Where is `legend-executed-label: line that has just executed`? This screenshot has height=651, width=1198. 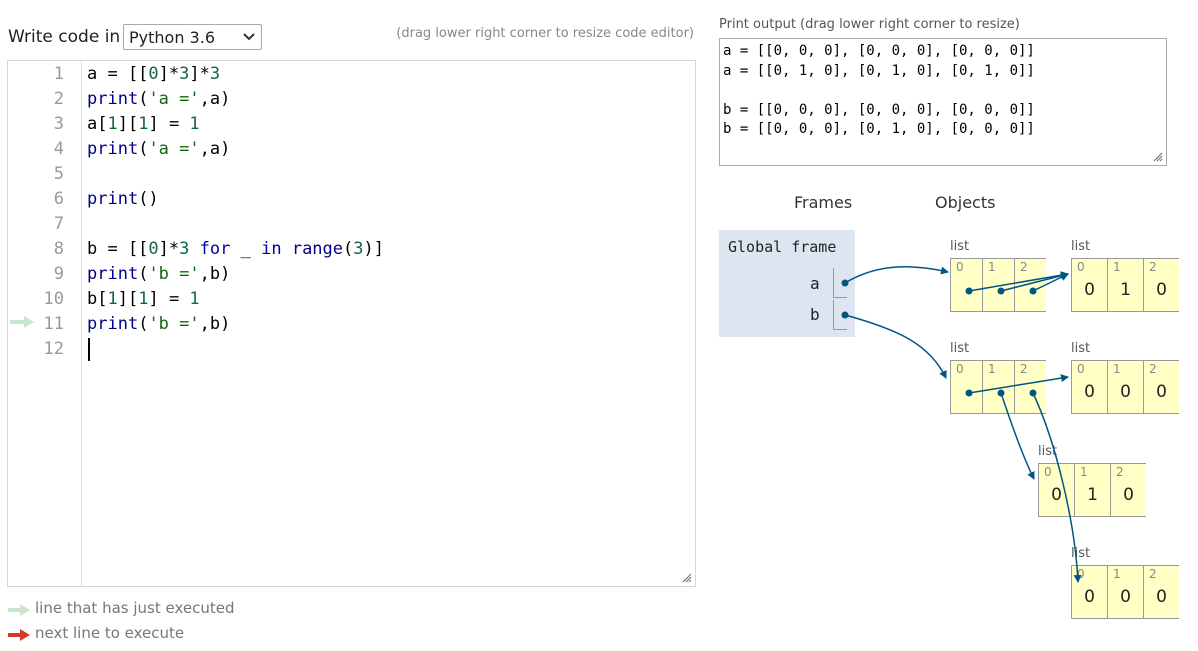 legend-executed-label: line that has just executed is located at coordinates (135, 608).